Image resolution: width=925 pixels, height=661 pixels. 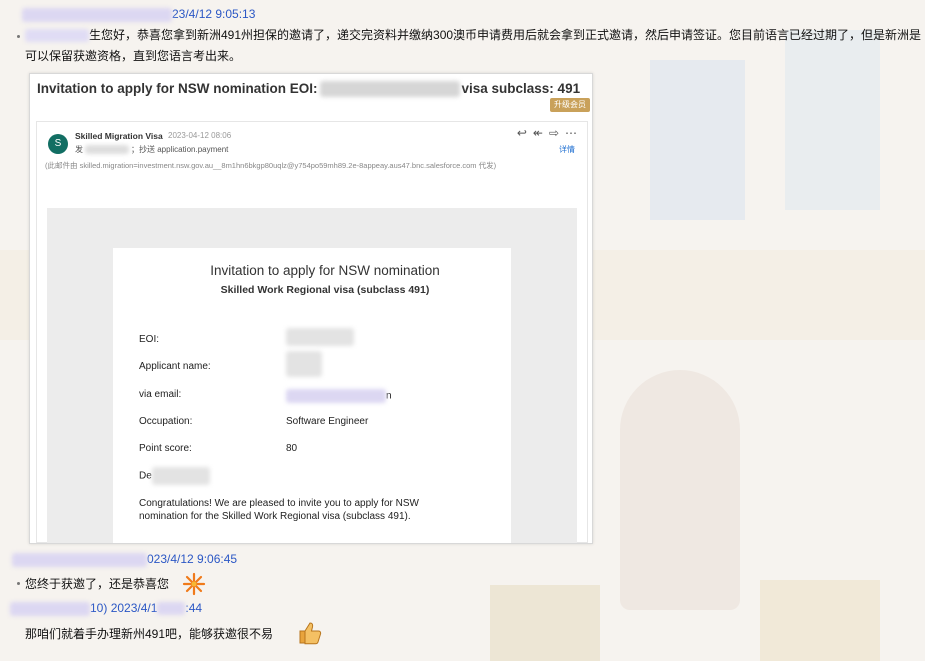 What do you see at coordinates (522, 133) in the screenshot?
I see `reply-icon: ↩` at bounding box center [522, 133].